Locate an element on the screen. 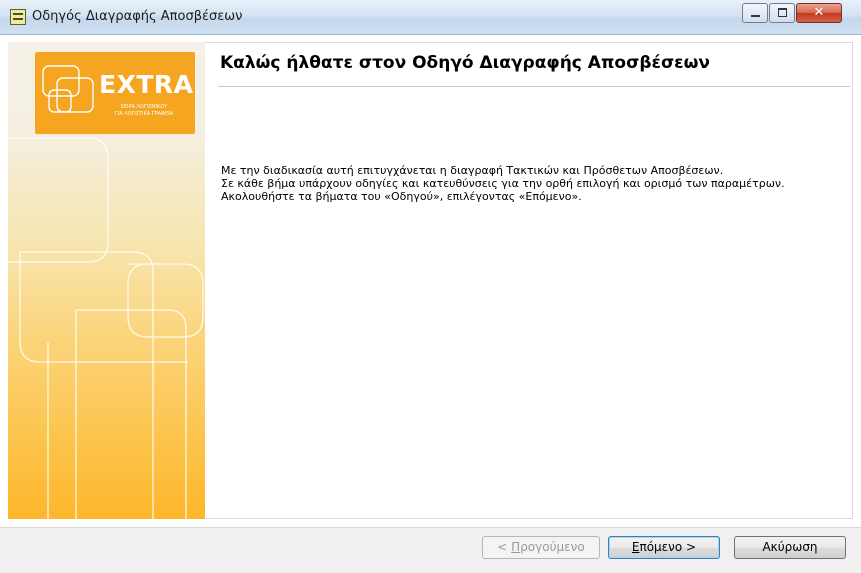  minimize-icon is located at coordinates (755, 16).